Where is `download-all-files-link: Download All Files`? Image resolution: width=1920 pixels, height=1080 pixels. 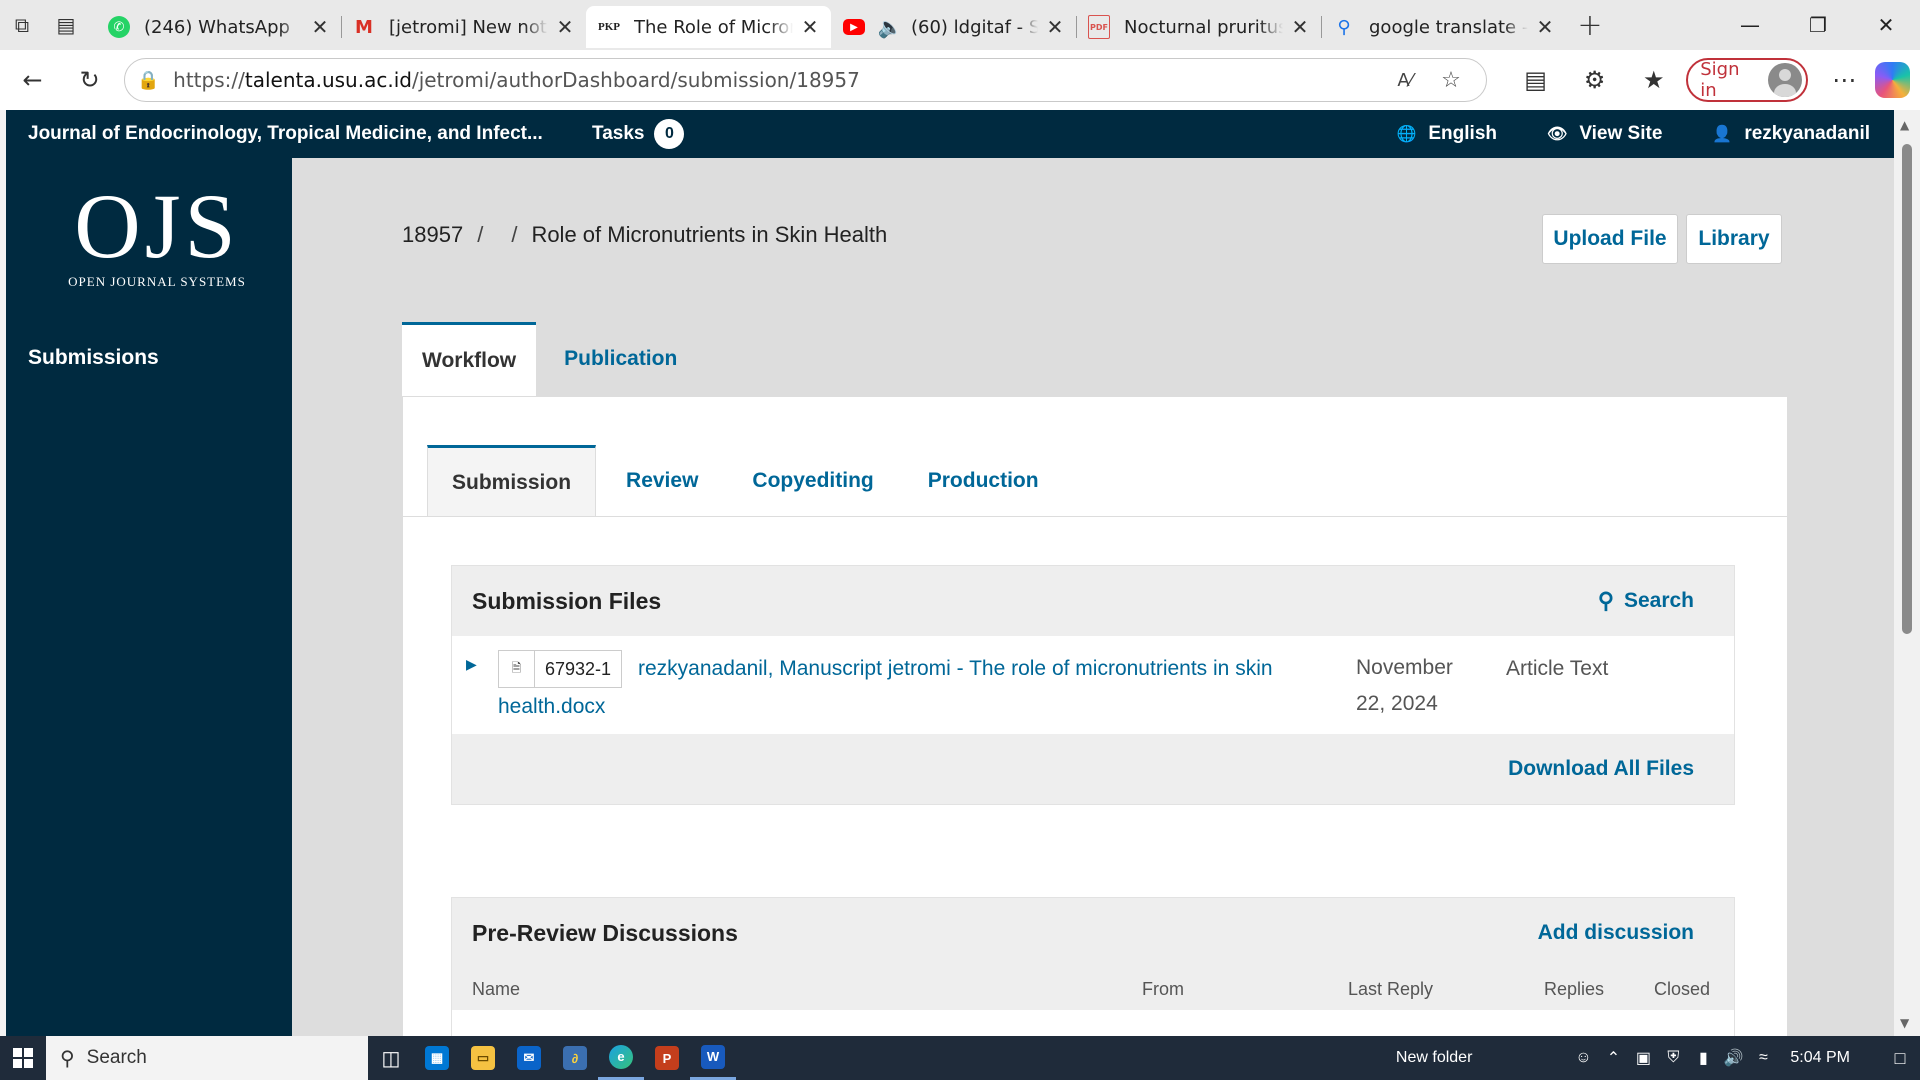 download-all-files-link: Download All Files is located at coordinates (1601, 769).